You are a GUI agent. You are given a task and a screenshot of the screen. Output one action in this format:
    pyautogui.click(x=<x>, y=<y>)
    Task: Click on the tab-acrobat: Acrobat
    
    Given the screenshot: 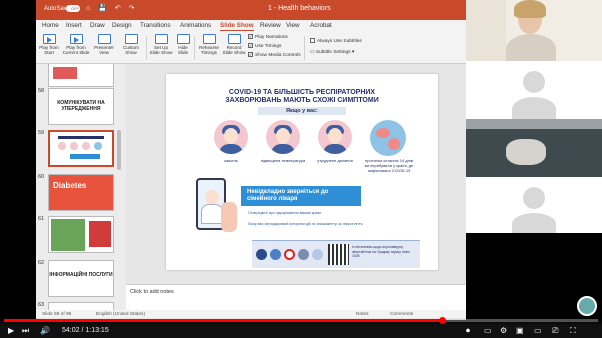 What is the action you would take?
    pyautogui.click(x=321, y=25)
    